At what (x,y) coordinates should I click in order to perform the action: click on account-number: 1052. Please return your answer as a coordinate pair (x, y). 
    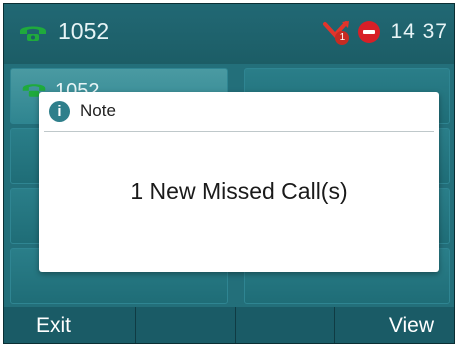
    Looking at the image, I should click on (84, 31).